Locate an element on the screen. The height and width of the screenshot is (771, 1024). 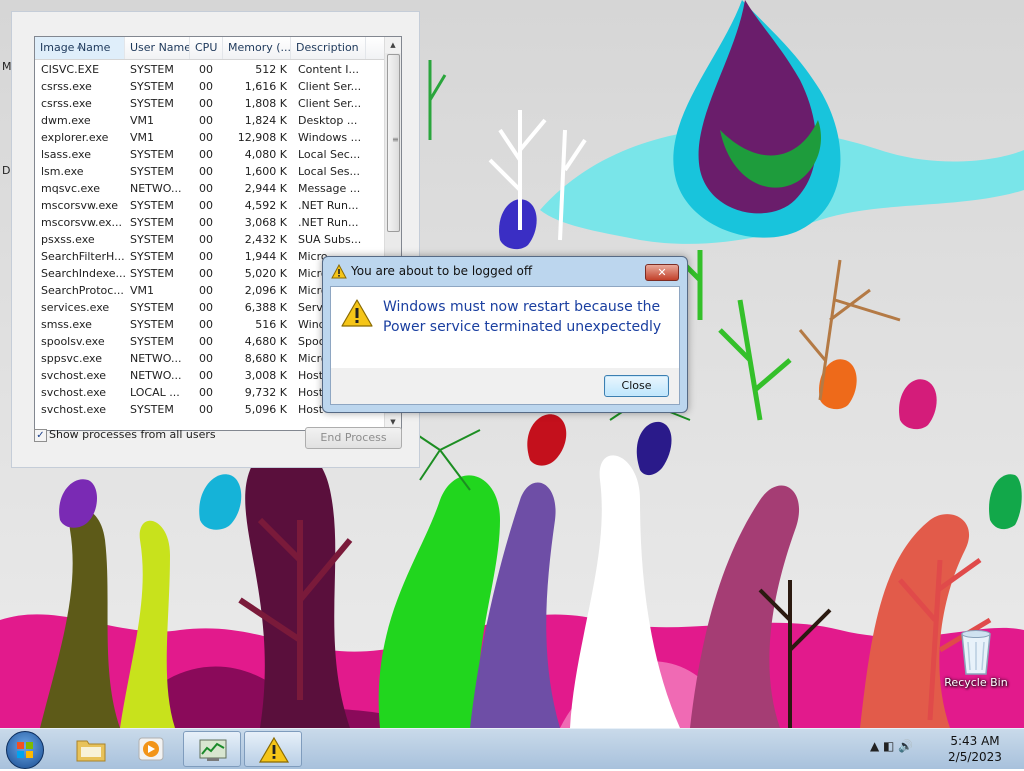
taskbar-explorer is located at coordinates (91, 749).